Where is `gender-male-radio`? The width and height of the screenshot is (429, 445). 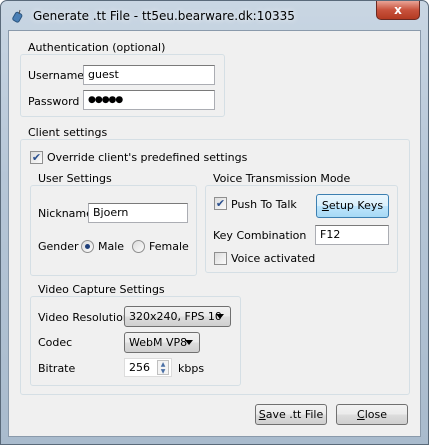 gender-male-radio is located at coordinates (87, 246).